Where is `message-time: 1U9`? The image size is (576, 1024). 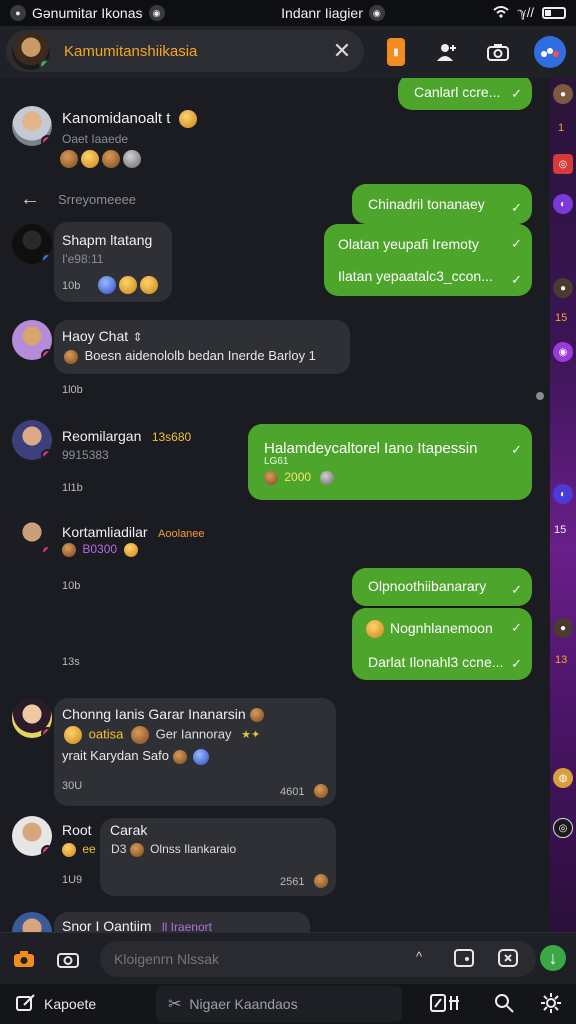 message-time: 1U9 is located at coordinates (72, 880).